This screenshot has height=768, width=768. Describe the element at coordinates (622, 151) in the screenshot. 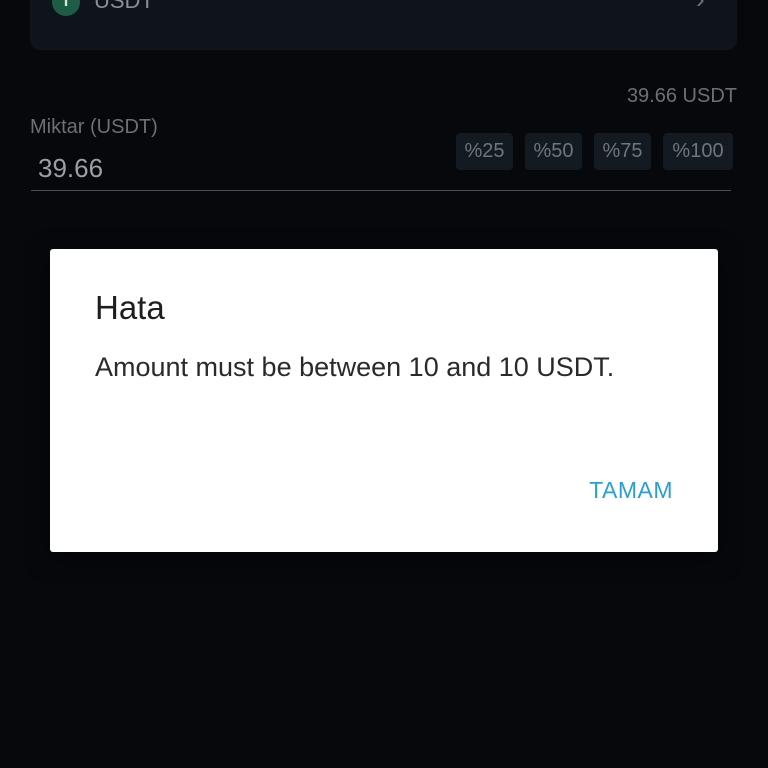

I see `percent-75-button: %75` at that location.